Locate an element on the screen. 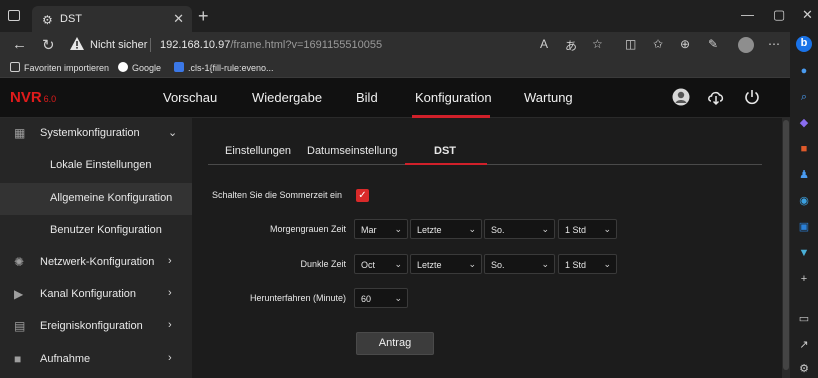 This screenshot has height=378, width=818. split-screen-icon: ◫ is located at coordinates (630, 44).